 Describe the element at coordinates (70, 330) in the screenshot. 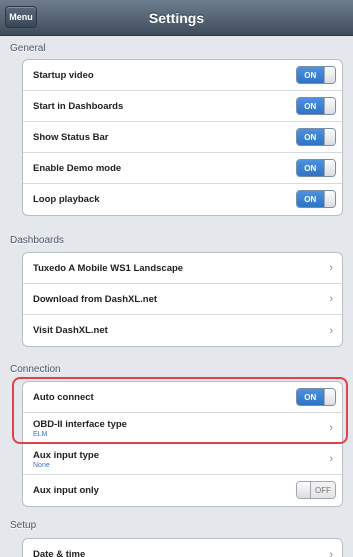

I see `row-label: Visit DashXL.net` at that location.